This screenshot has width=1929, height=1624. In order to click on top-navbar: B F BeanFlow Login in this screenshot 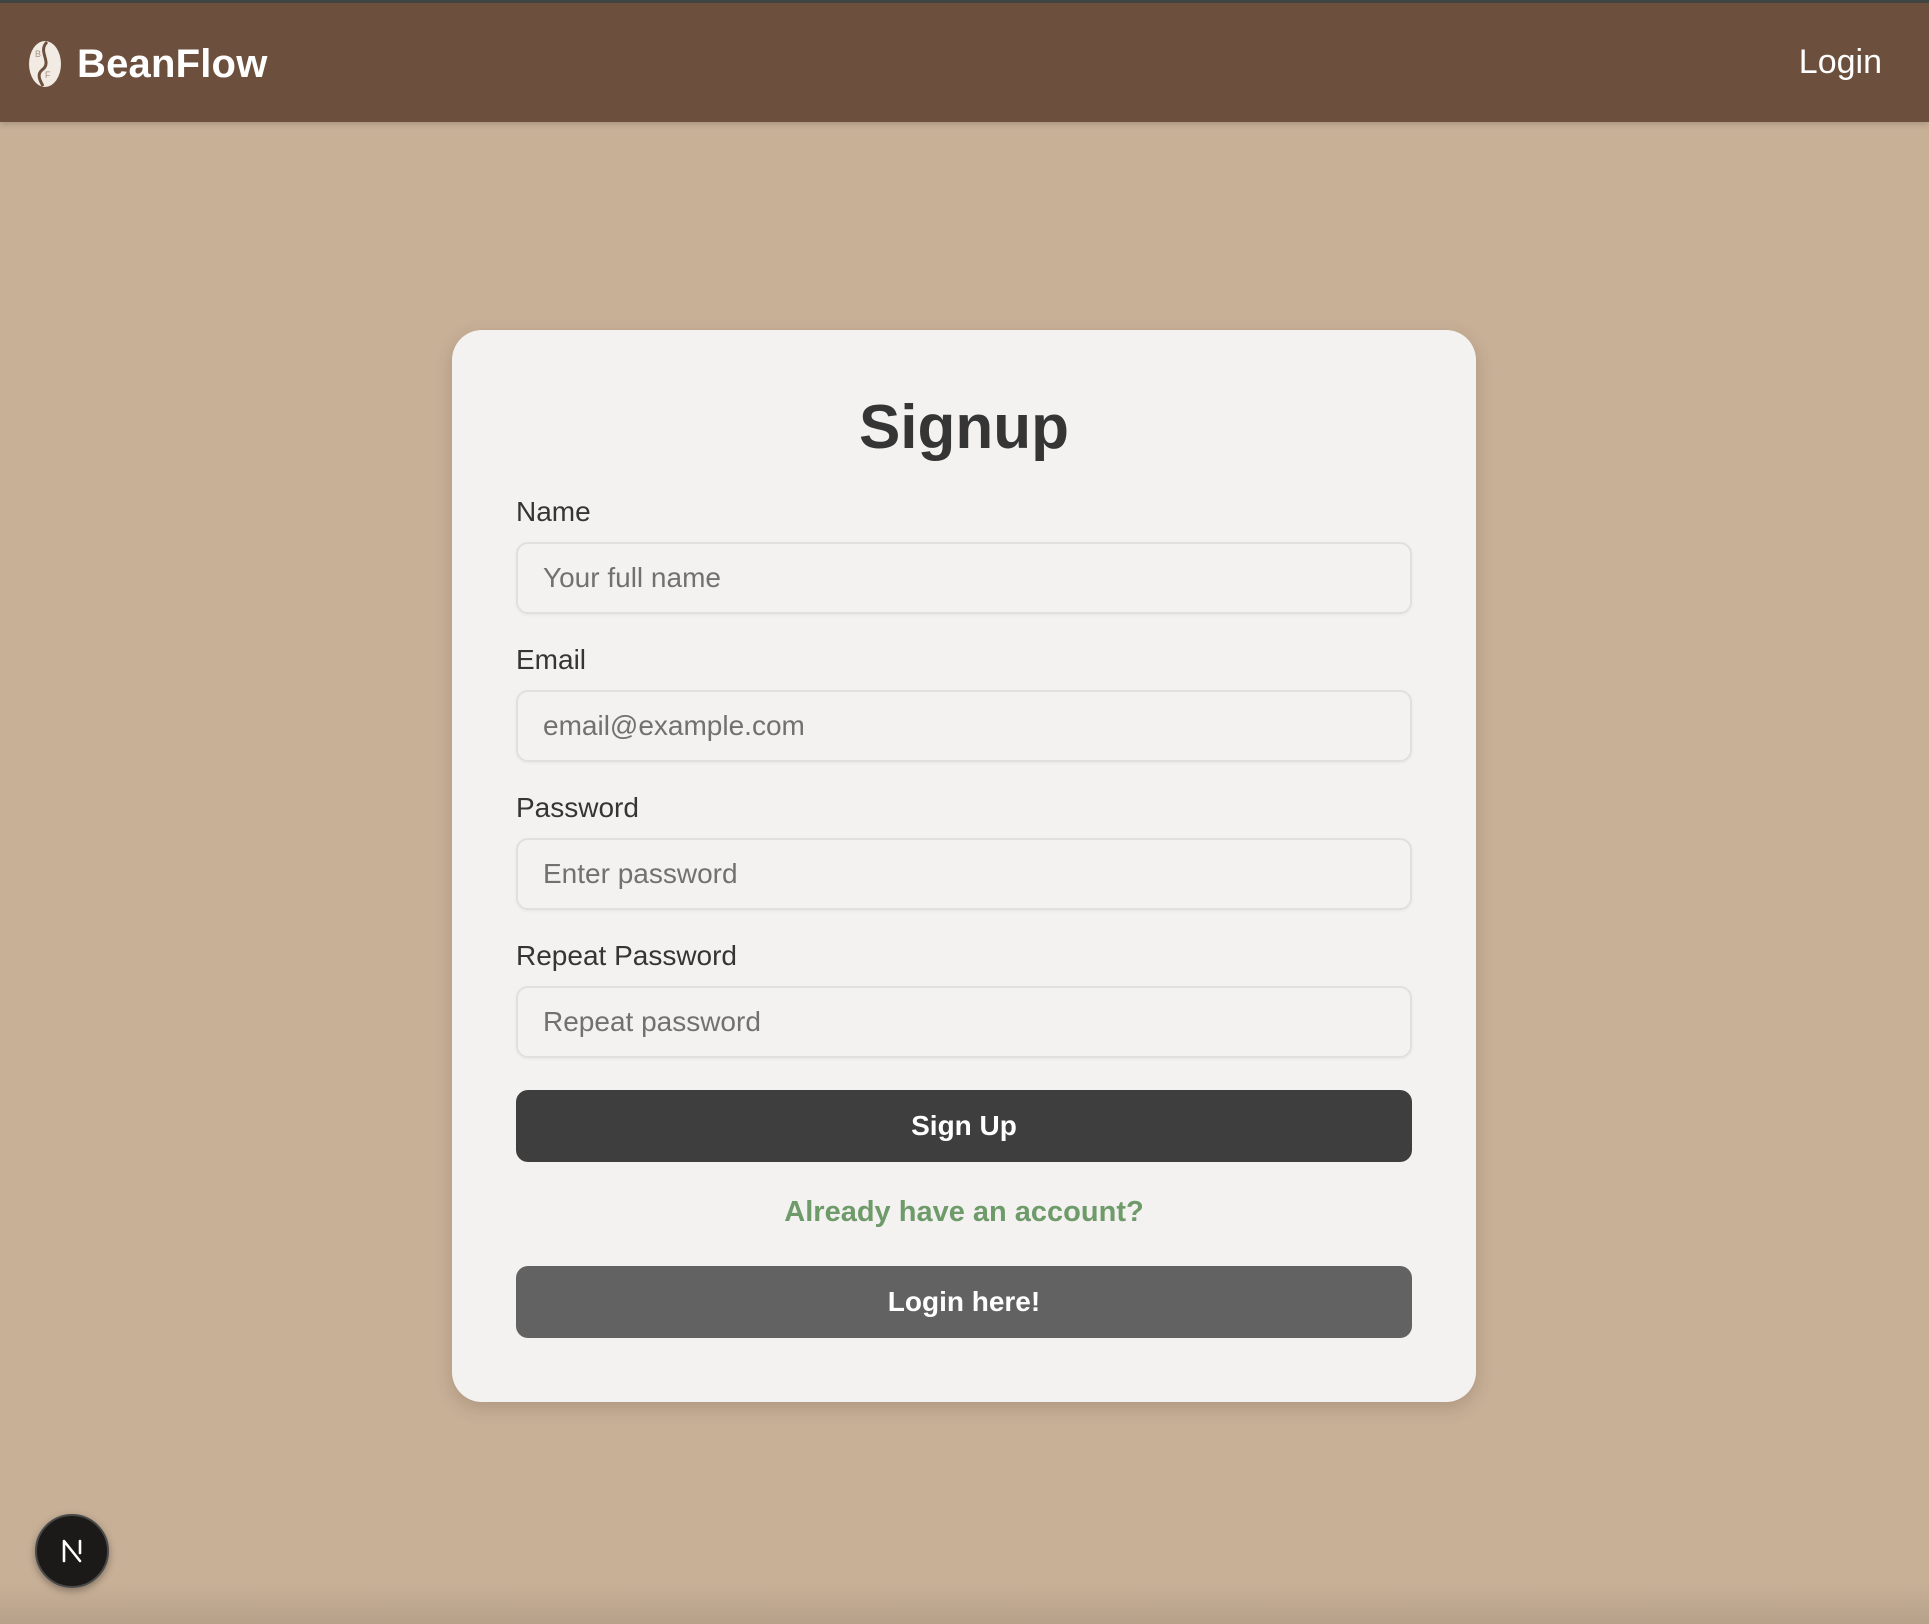, I will do `click(964, 61)`.